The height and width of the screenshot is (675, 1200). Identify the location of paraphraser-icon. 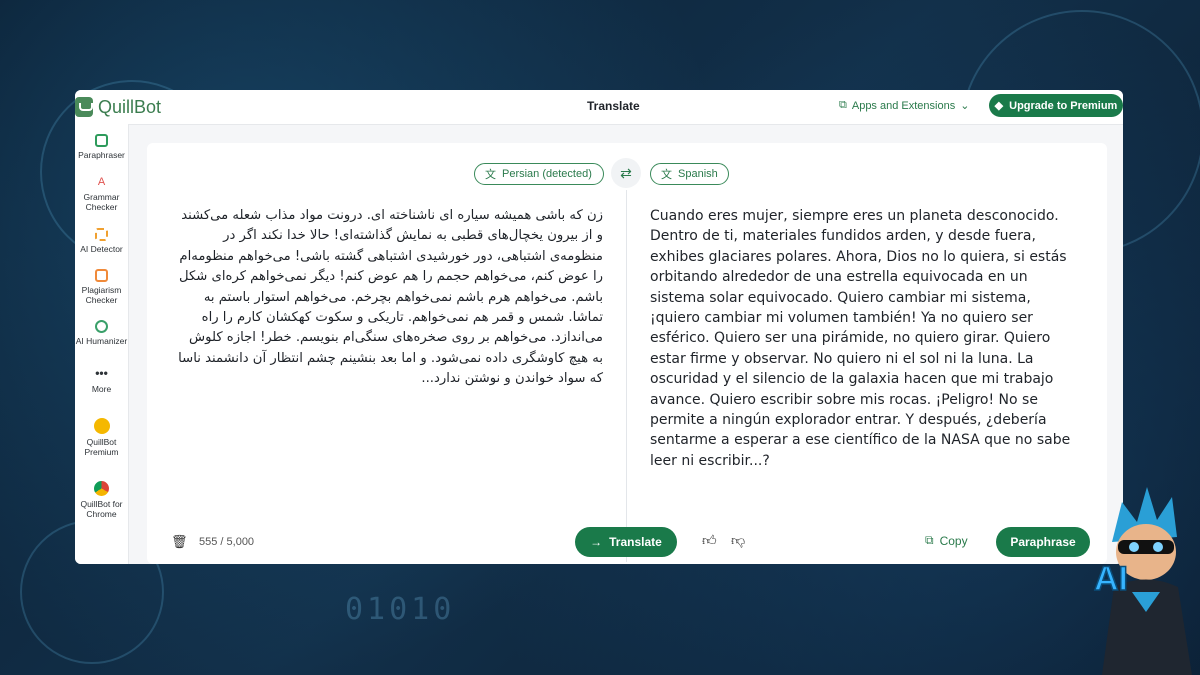
(101, 140).